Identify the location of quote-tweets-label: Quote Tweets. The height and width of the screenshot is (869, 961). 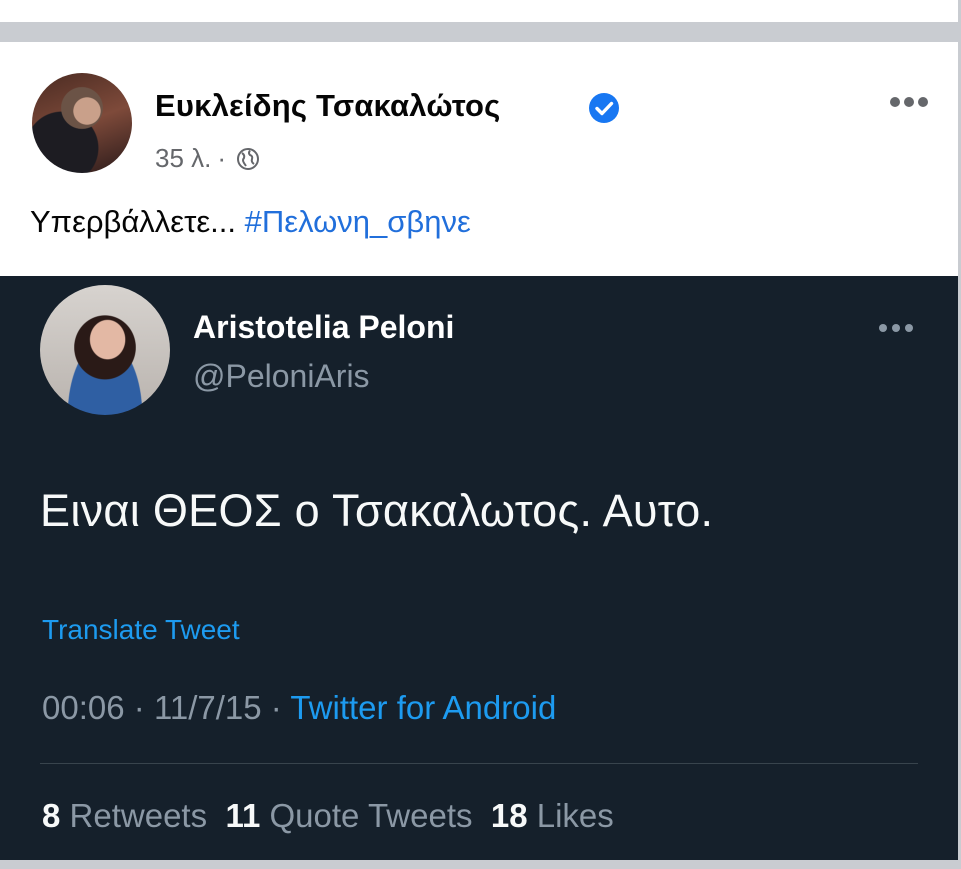
(371, 815).